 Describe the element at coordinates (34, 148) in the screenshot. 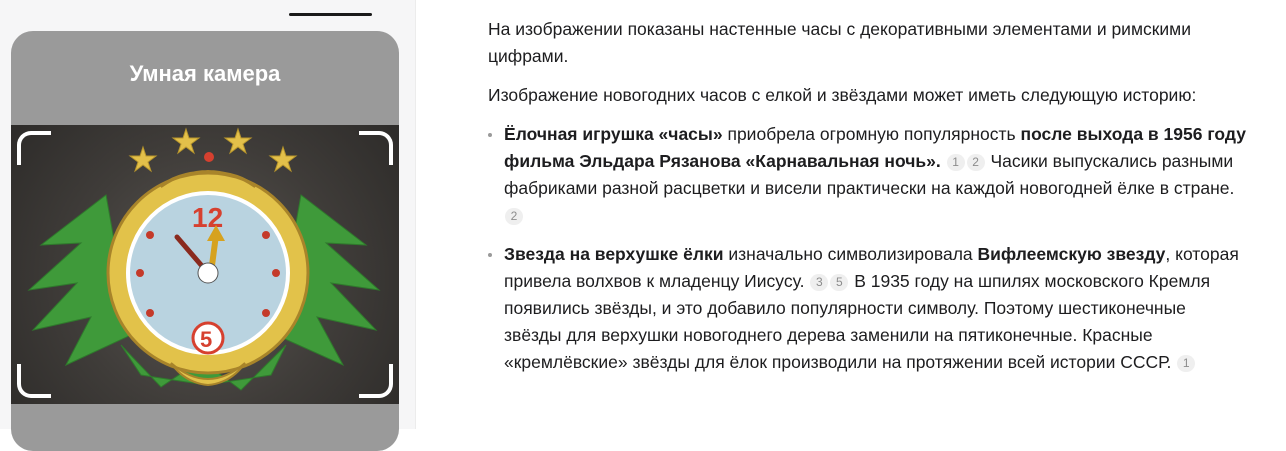

I see `viewfinder-corner-top-left` at that location.